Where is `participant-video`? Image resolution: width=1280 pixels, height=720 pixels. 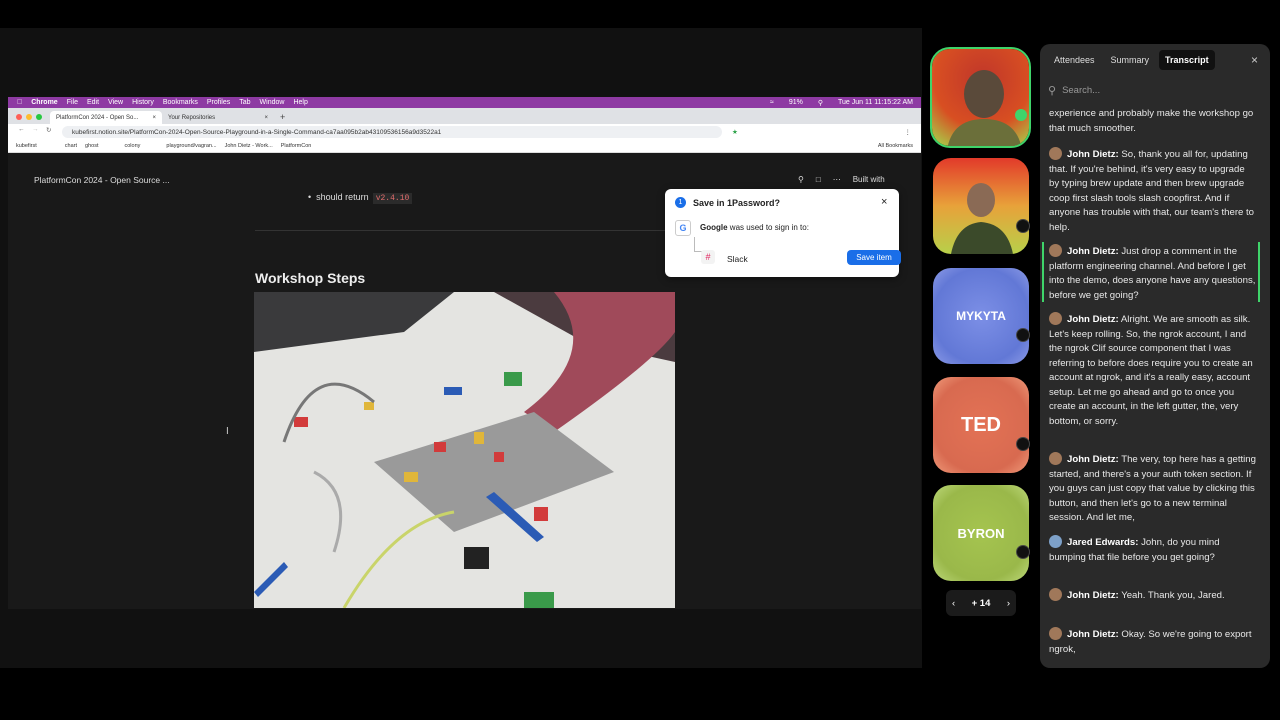
participant-video is located at coordinates (981, 206).